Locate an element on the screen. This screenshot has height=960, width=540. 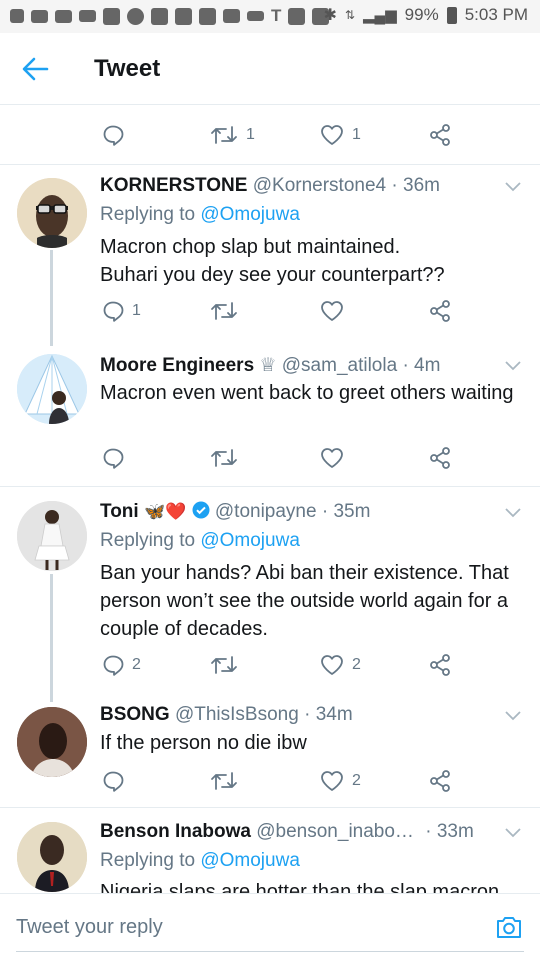
reply-bar is located at coordinates (270, 926).